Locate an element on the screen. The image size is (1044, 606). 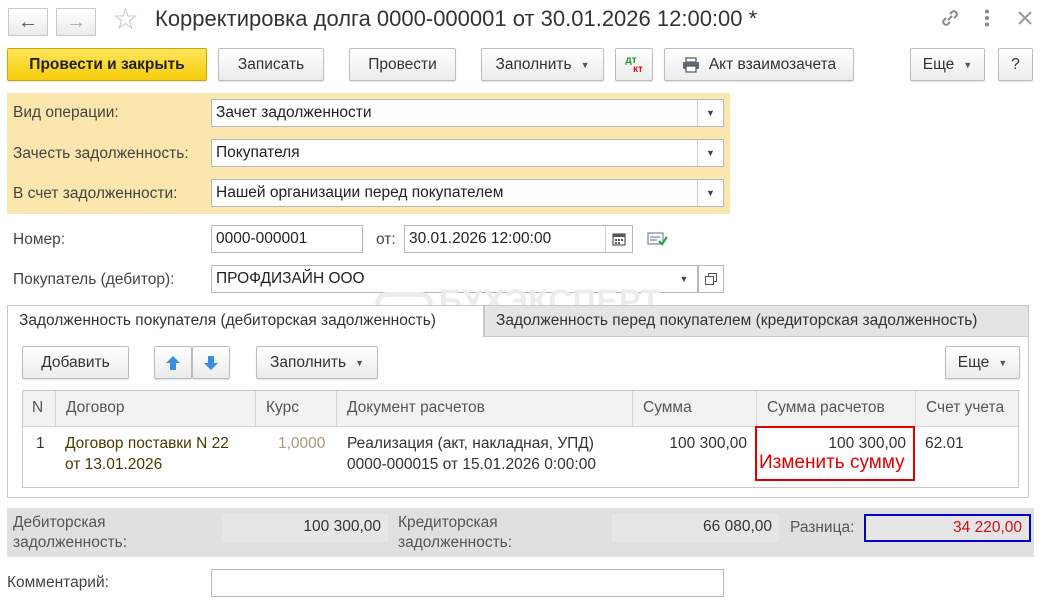
arrow-left-icon: ← is located at coordinates (28, 21).